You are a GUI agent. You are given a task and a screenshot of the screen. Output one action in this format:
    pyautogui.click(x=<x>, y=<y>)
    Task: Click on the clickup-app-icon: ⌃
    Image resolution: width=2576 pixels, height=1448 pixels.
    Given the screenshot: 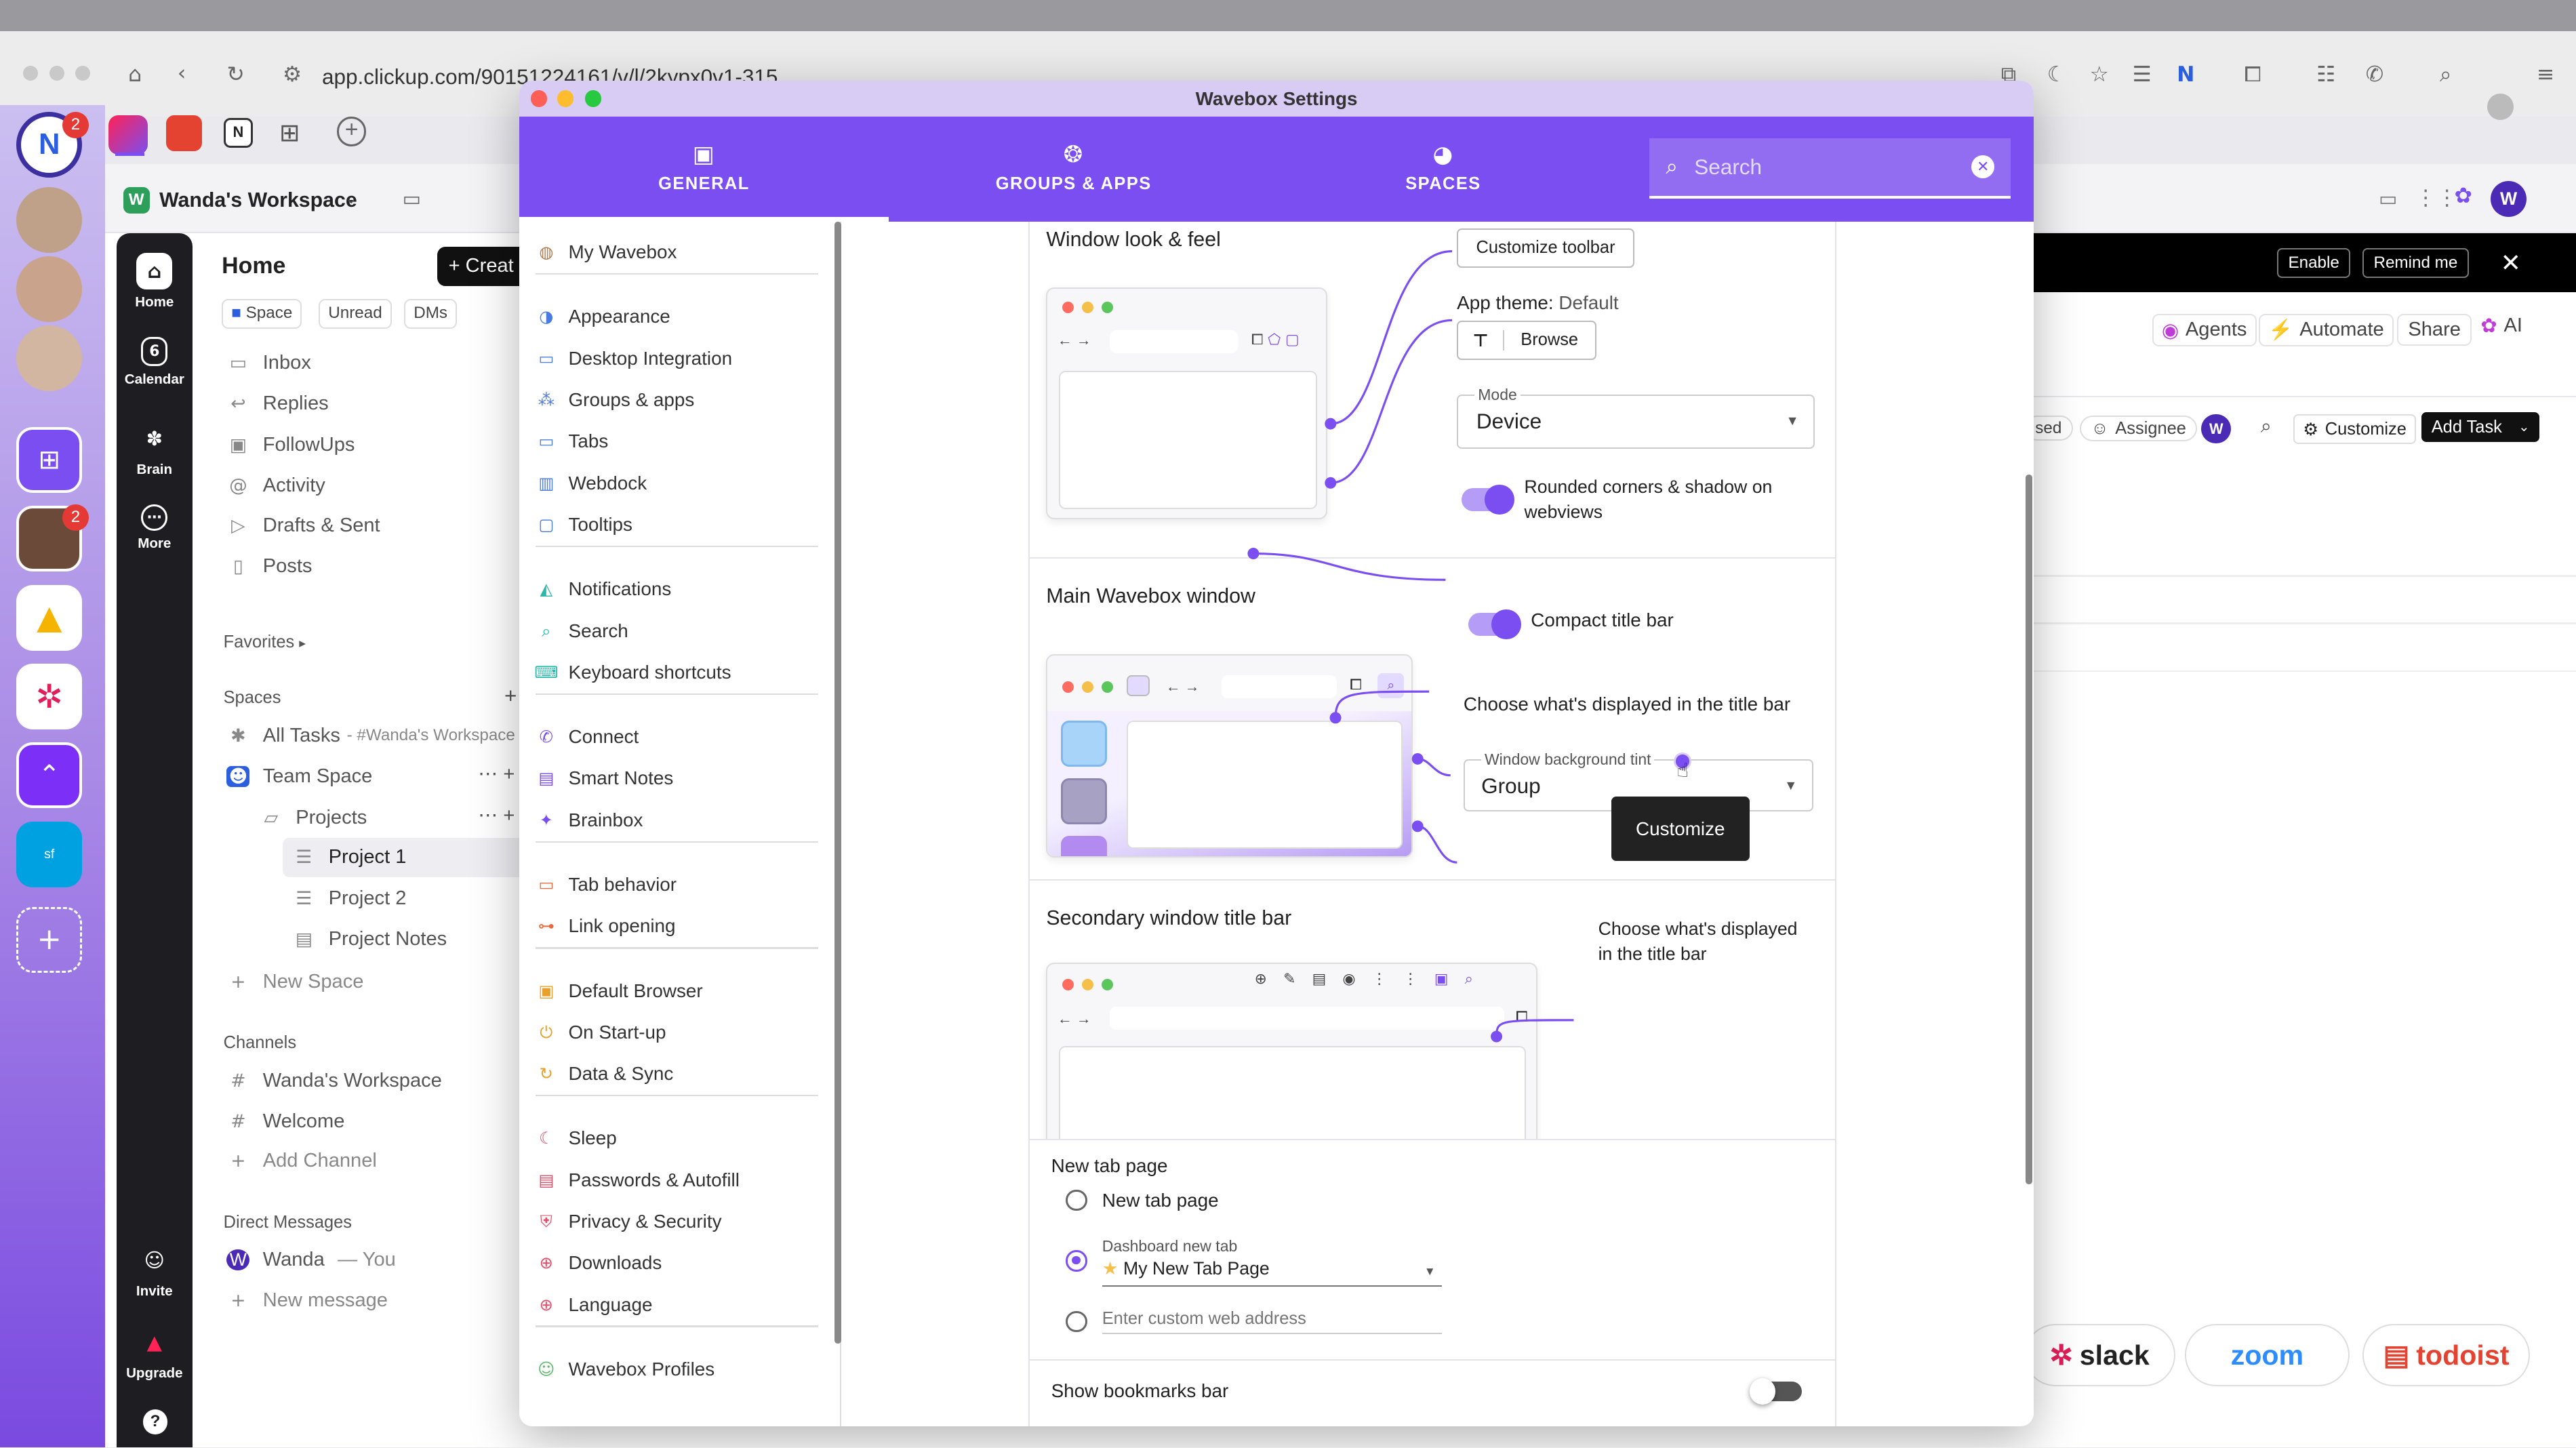 What is the action you would take?
    pyautogui.click(x=49, y=775)
    